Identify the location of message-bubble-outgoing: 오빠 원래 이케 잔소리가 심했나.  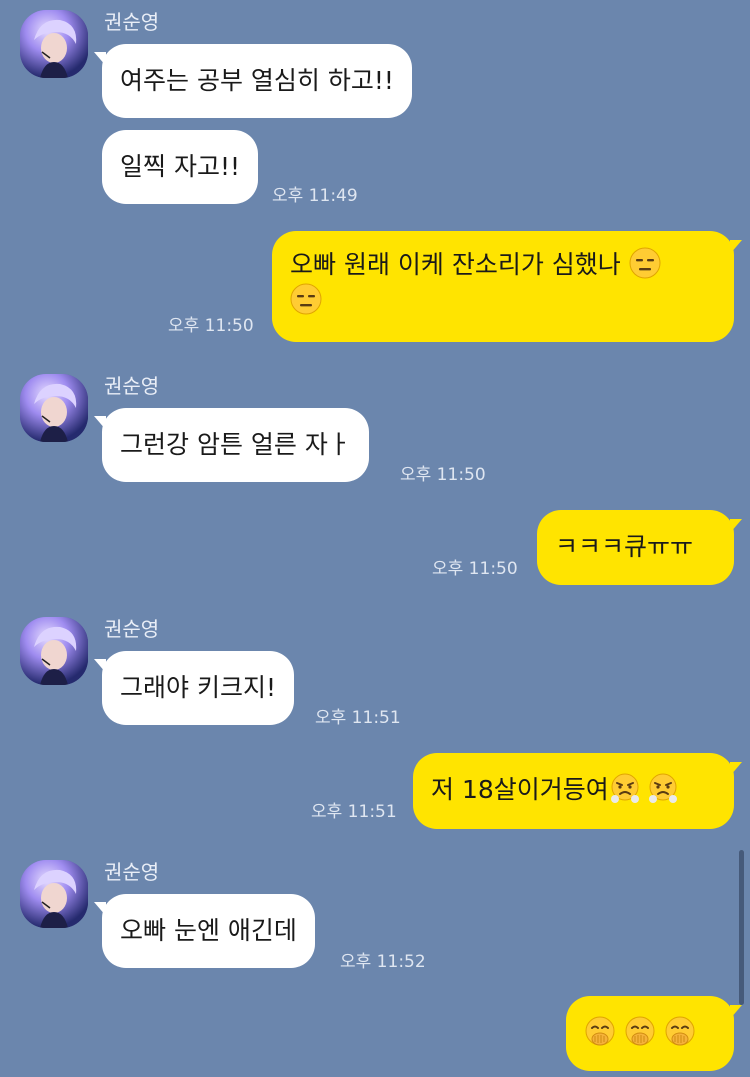
(503, 286).